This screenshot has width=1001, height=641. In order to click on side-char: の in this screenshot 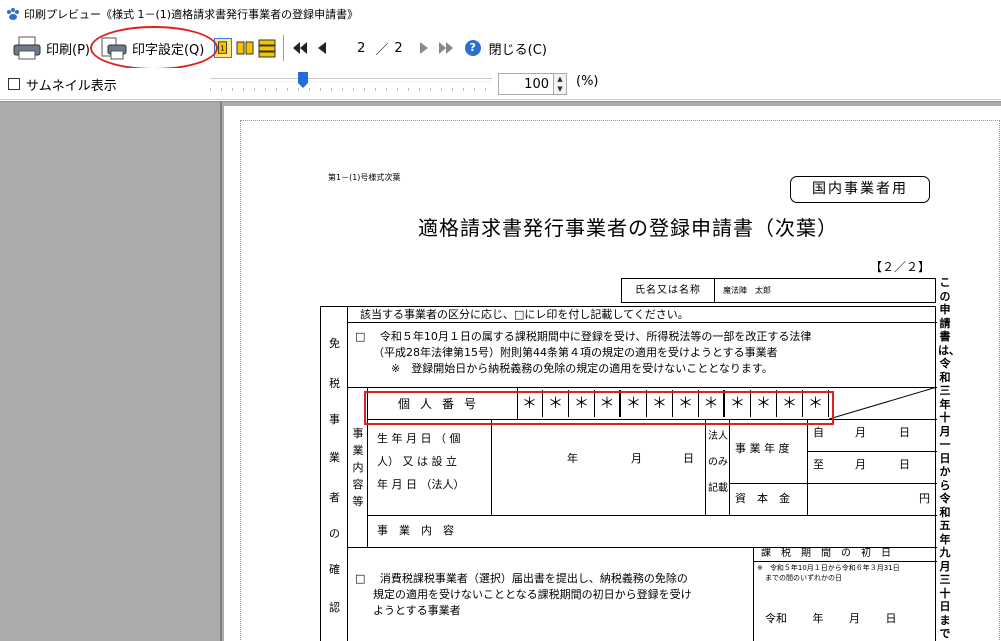, I will do `click(334, 533)`.